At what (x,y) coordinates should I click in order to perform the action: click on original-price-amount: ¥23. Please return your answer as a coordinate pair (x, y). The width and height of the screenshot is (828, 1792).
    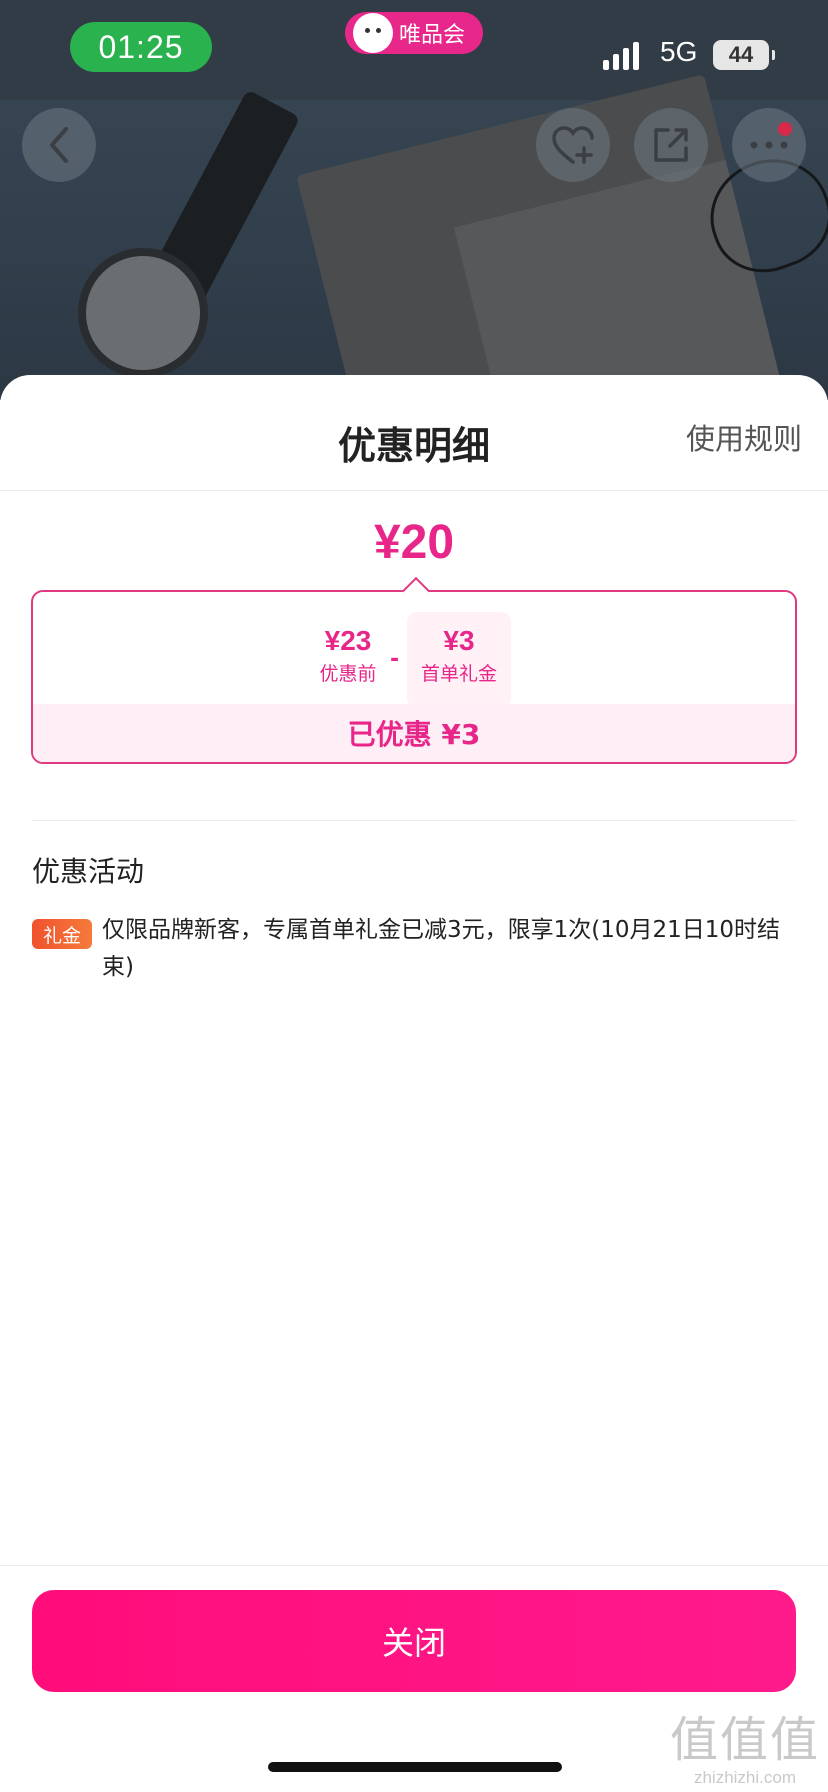
    Looking at the image, I should click on (348, 640).